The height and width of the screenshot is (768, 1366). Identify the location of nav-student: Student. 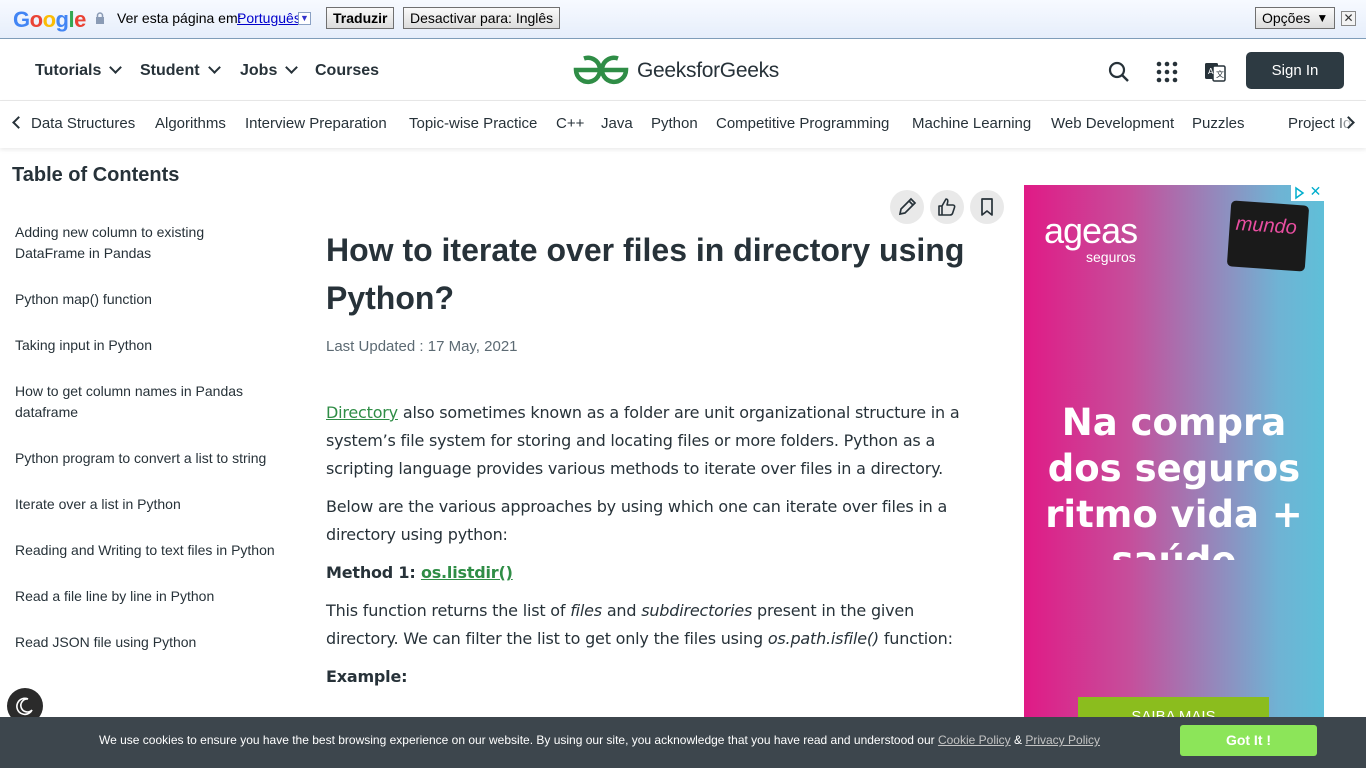
(180, 70).